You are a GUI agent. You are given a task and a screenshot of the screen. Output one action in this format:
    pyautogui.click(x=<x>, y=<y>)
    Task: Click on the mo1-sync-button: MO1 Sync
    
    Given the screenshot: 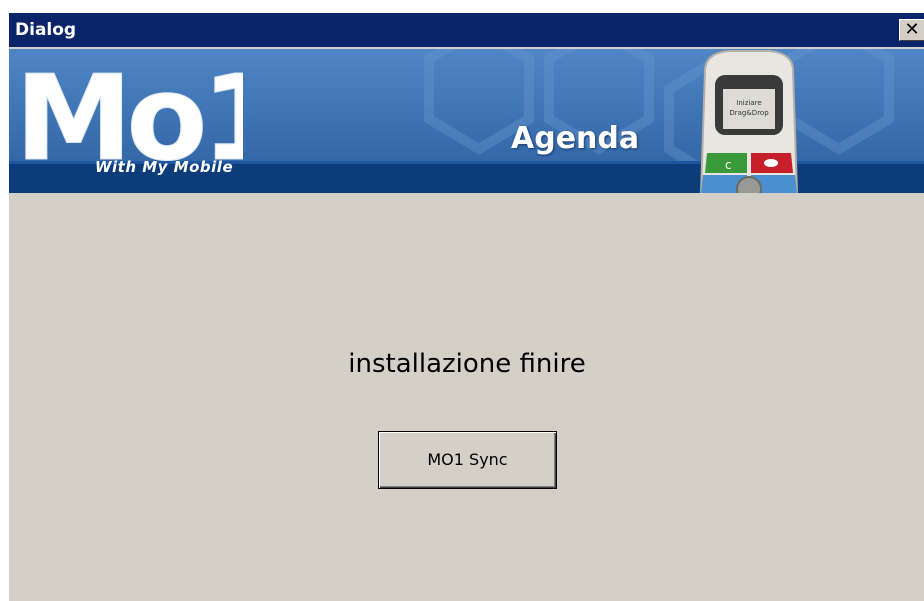 What is the action you would take?
    pyautogui.click(x=467, y=460)
    